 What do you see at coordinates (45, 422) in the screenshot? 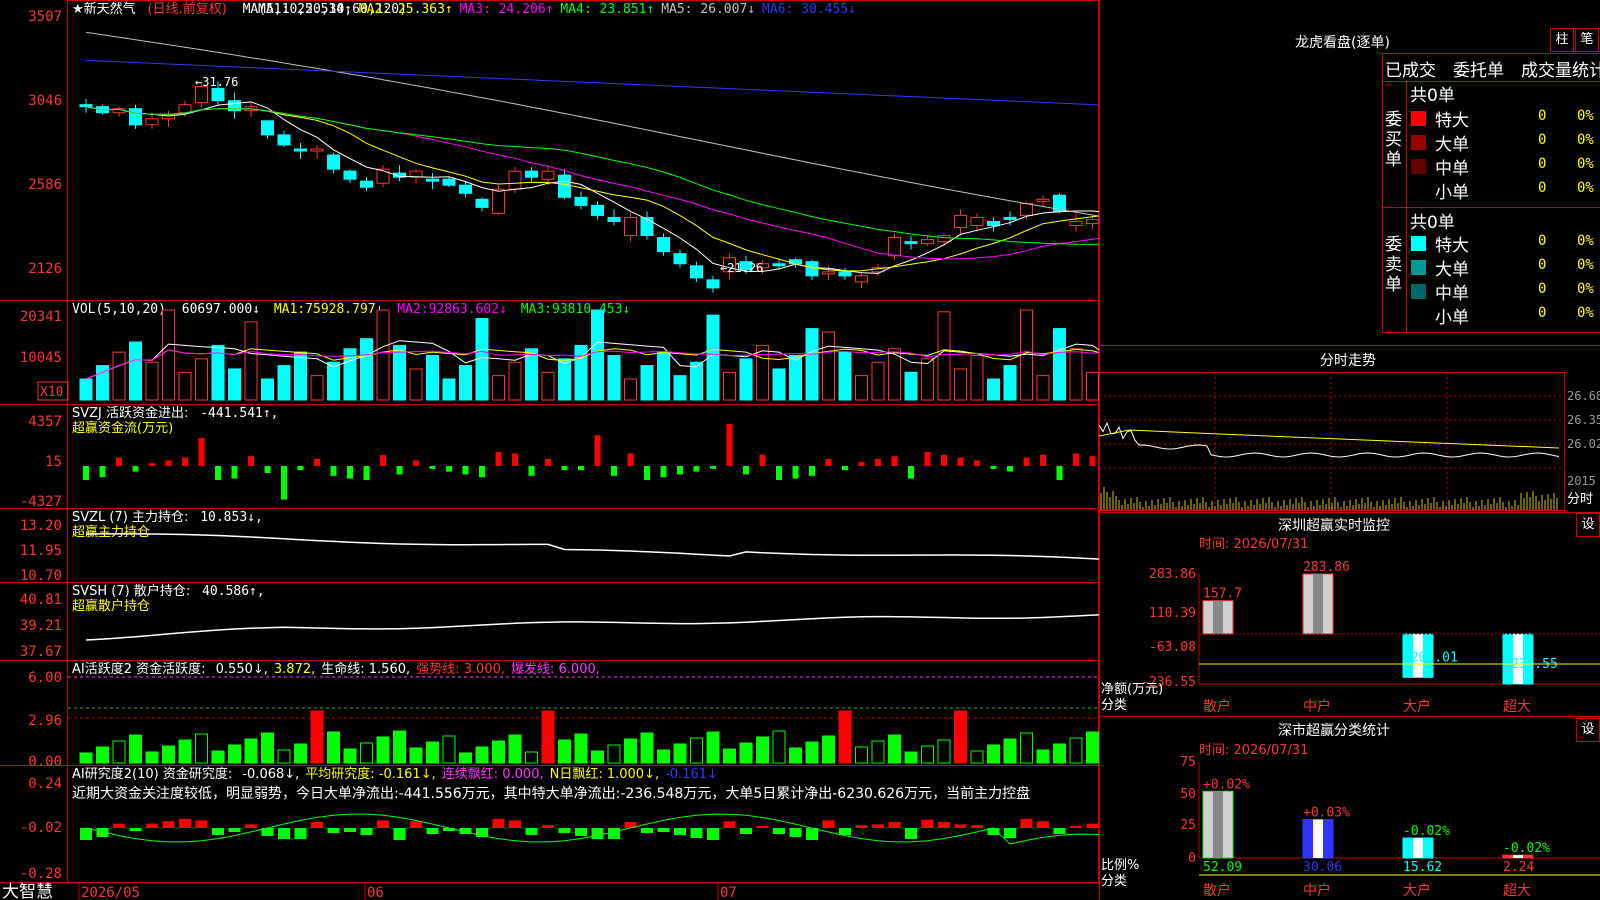
I see `svg-text: 4357` at bounding box center [45, 422].